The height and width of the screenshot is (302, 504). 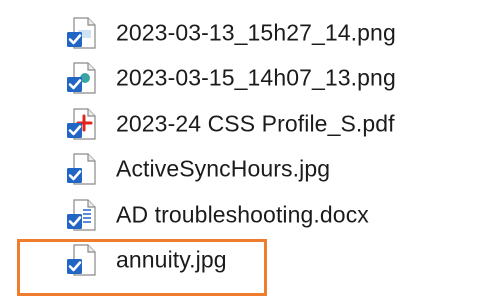 What do you see at coordinates (82, 124) in the screenshot?
I see `pdf-file-icon` at bounding box center [82, 124].